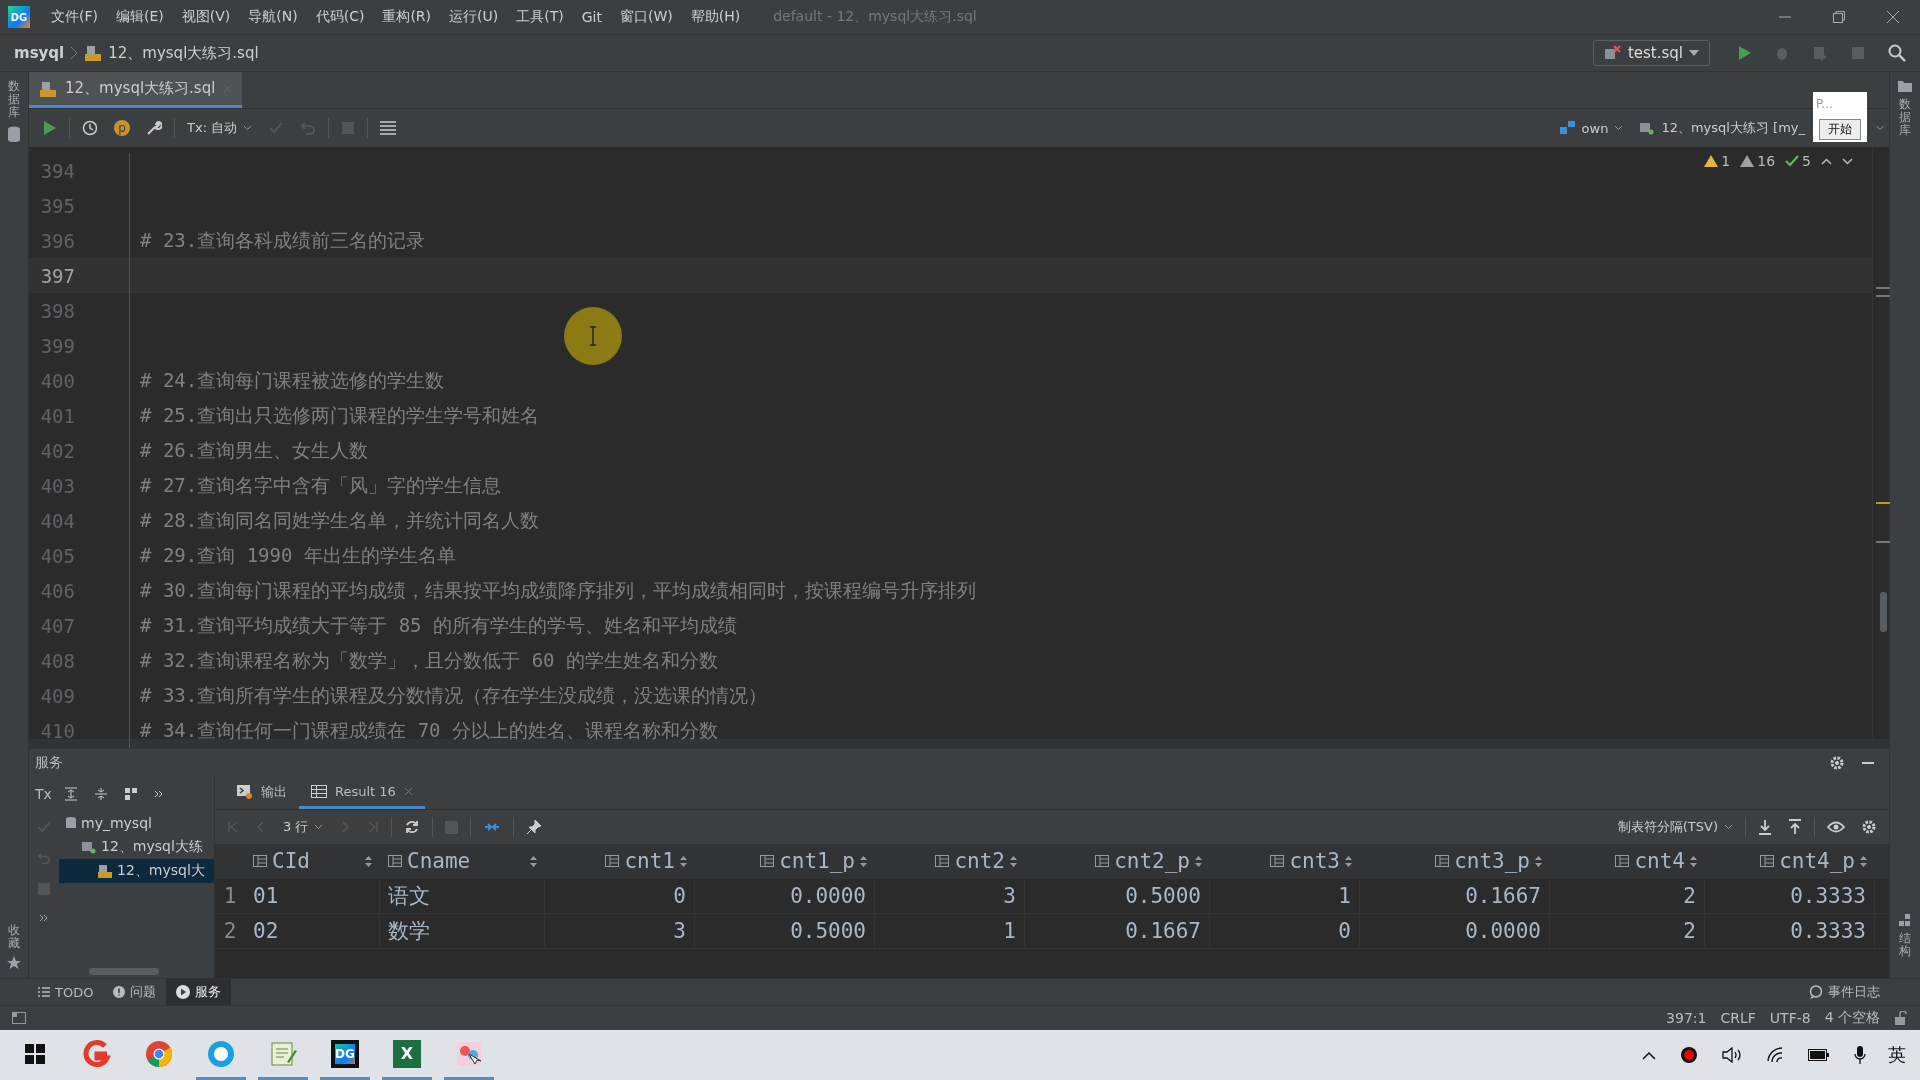 The width and height of the screenshot is (1920, 1080). I want to click on menu-item: 重构(R), so click(407, 17).